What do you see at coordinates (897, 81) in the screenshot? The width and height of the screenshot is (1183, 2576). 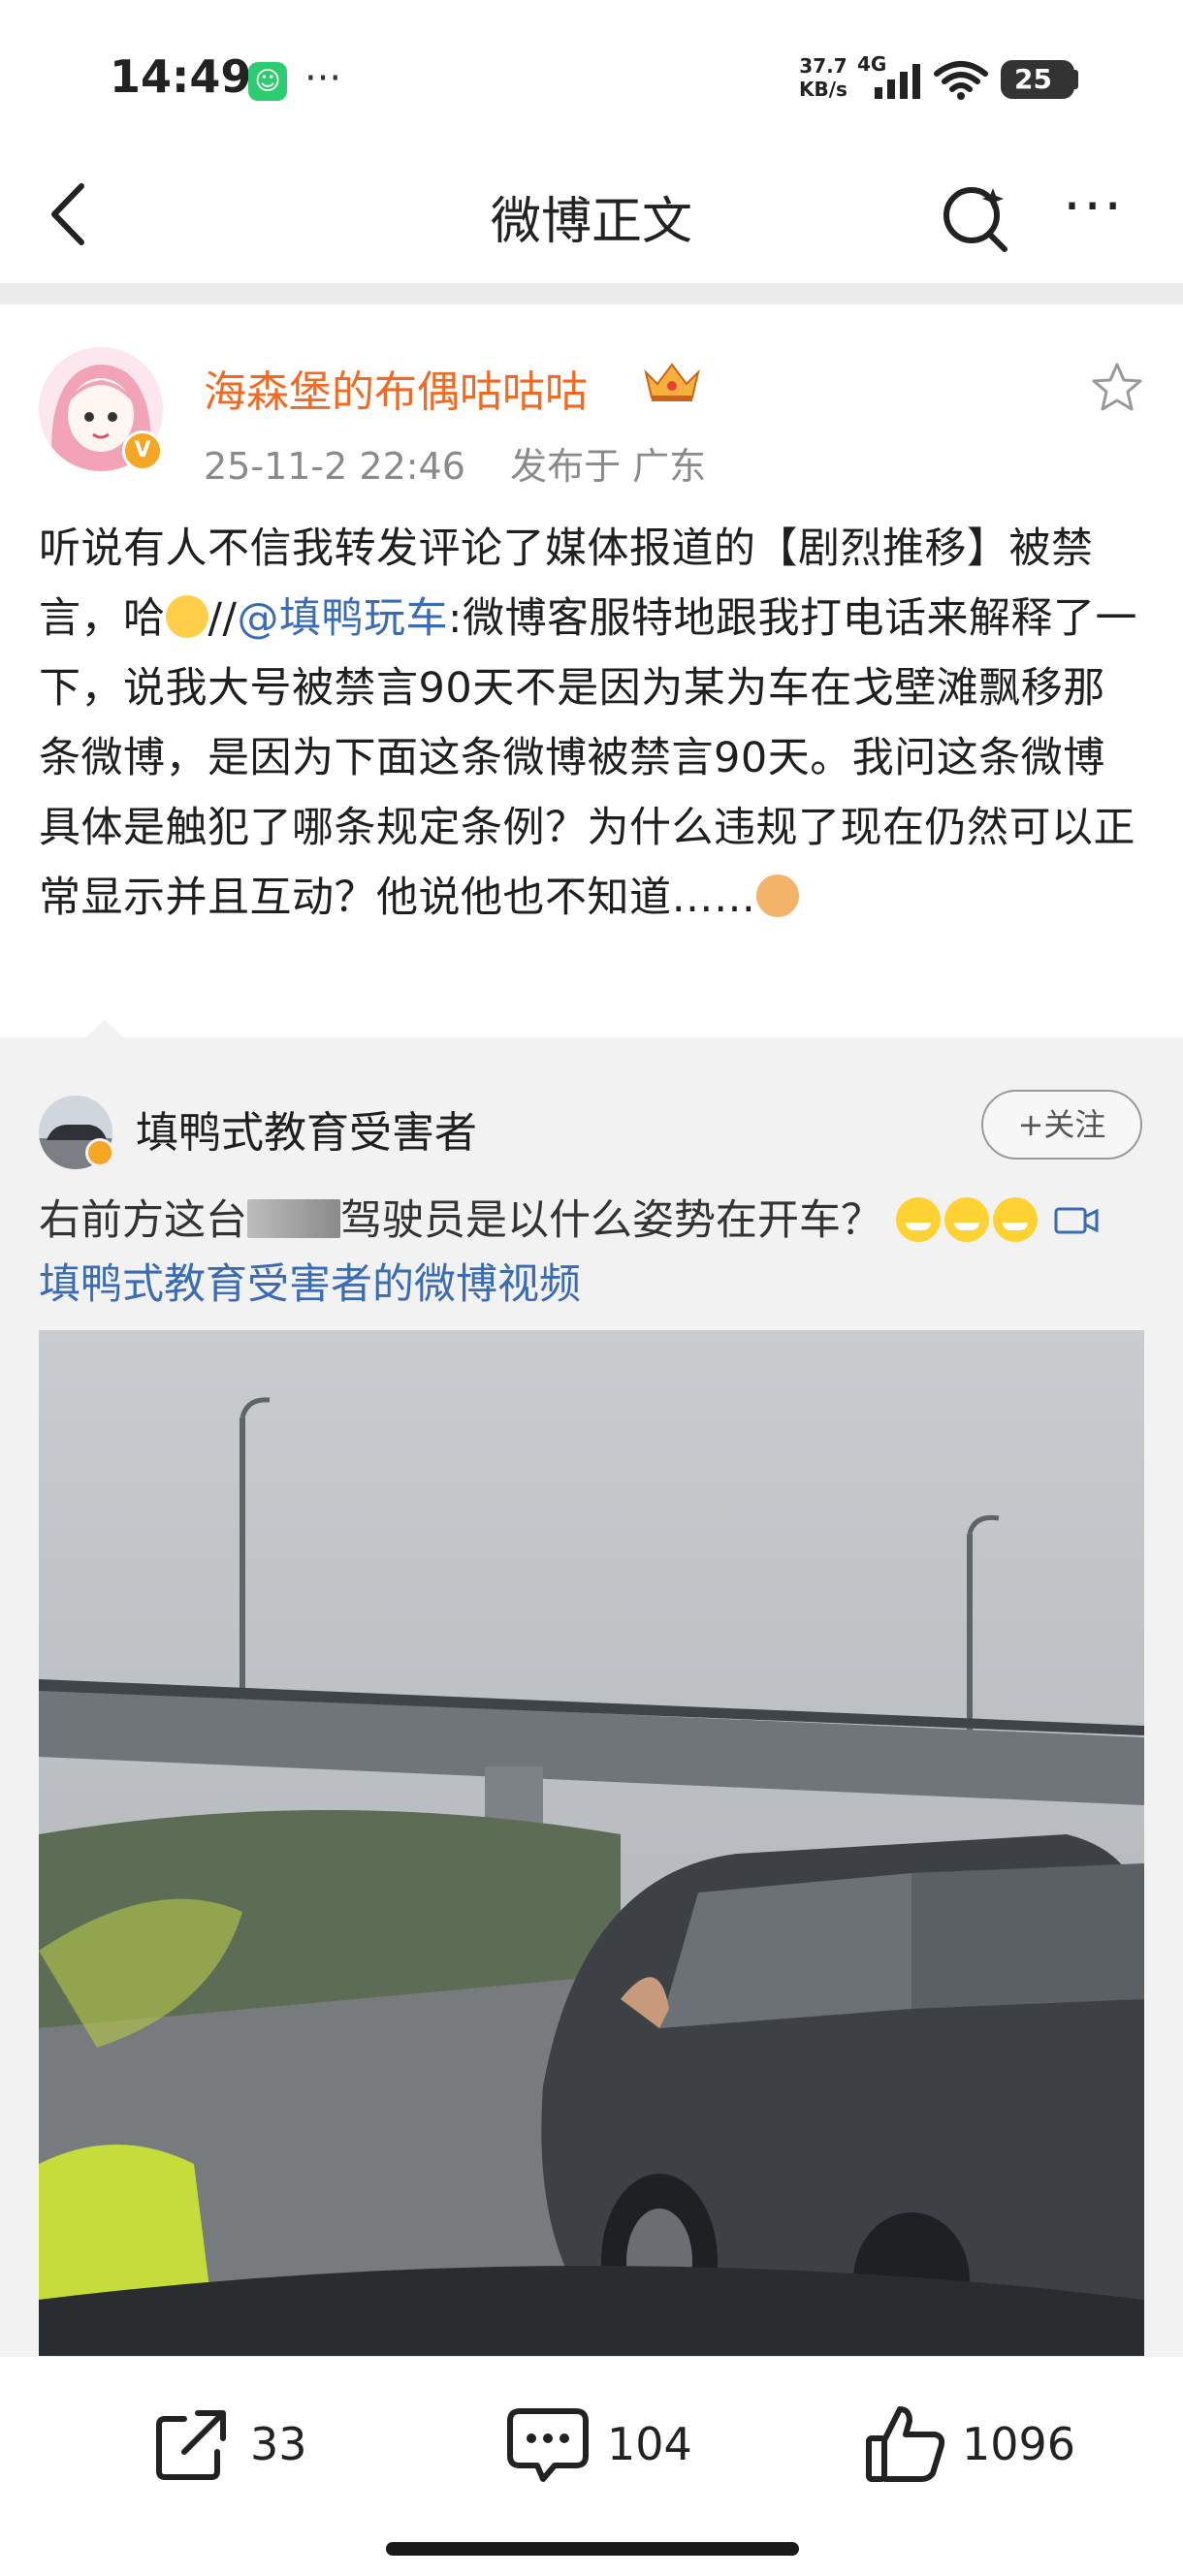 I see `signal-icon` at bounding box center [897, 81].